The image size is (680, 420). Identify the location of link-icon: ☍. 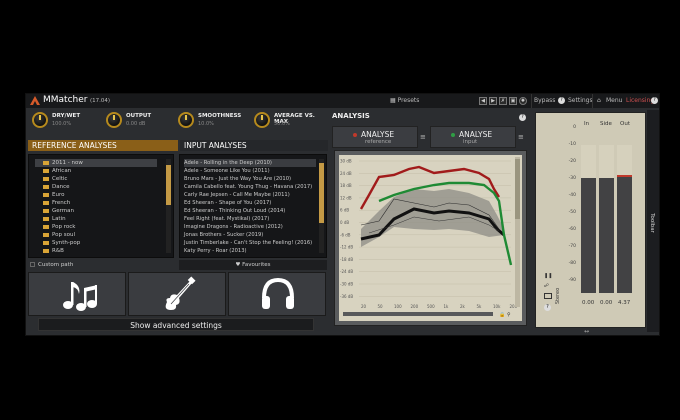
(546, 286).